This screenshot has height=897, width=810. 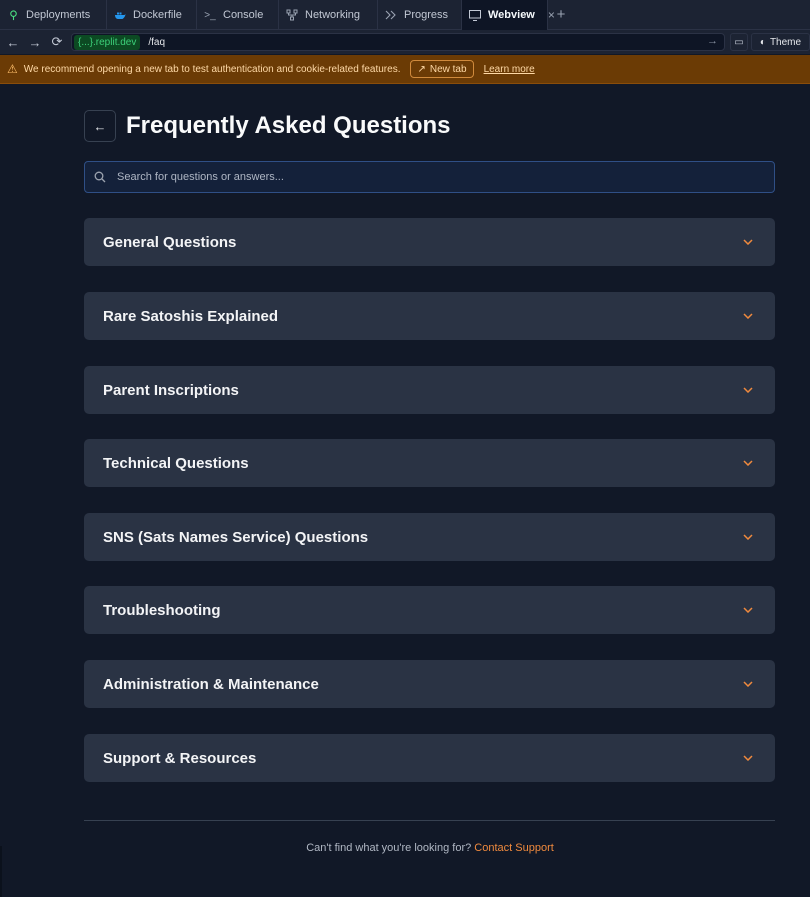 What do you see at coordinates (57, 42) in the screenshot?
I see `reload-icon: ⟳` at bounding box center [57, 42].